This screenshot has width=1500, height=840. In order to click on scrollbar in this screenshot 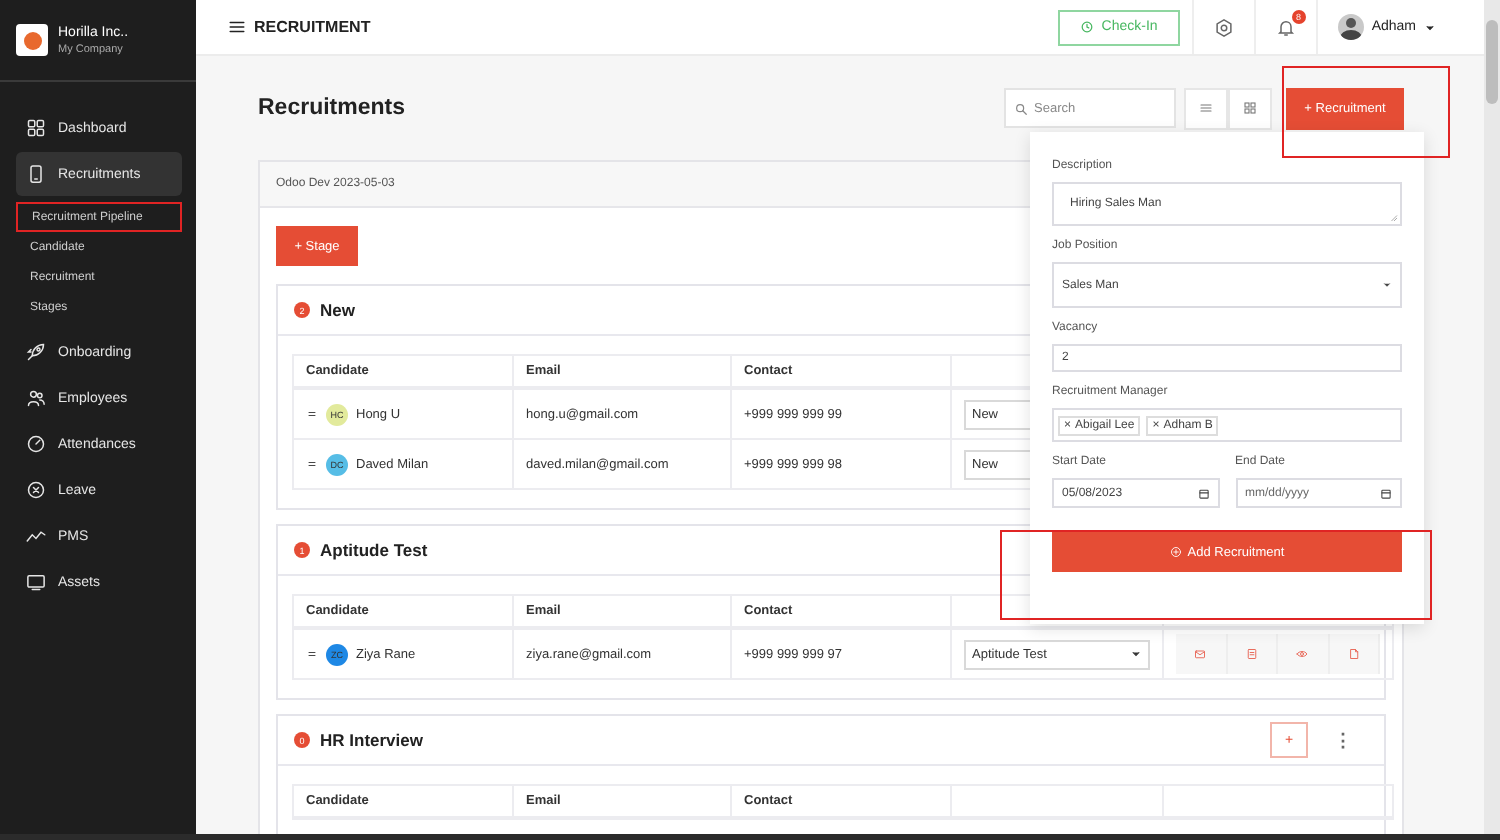, I will do `click(1492, 417)`.